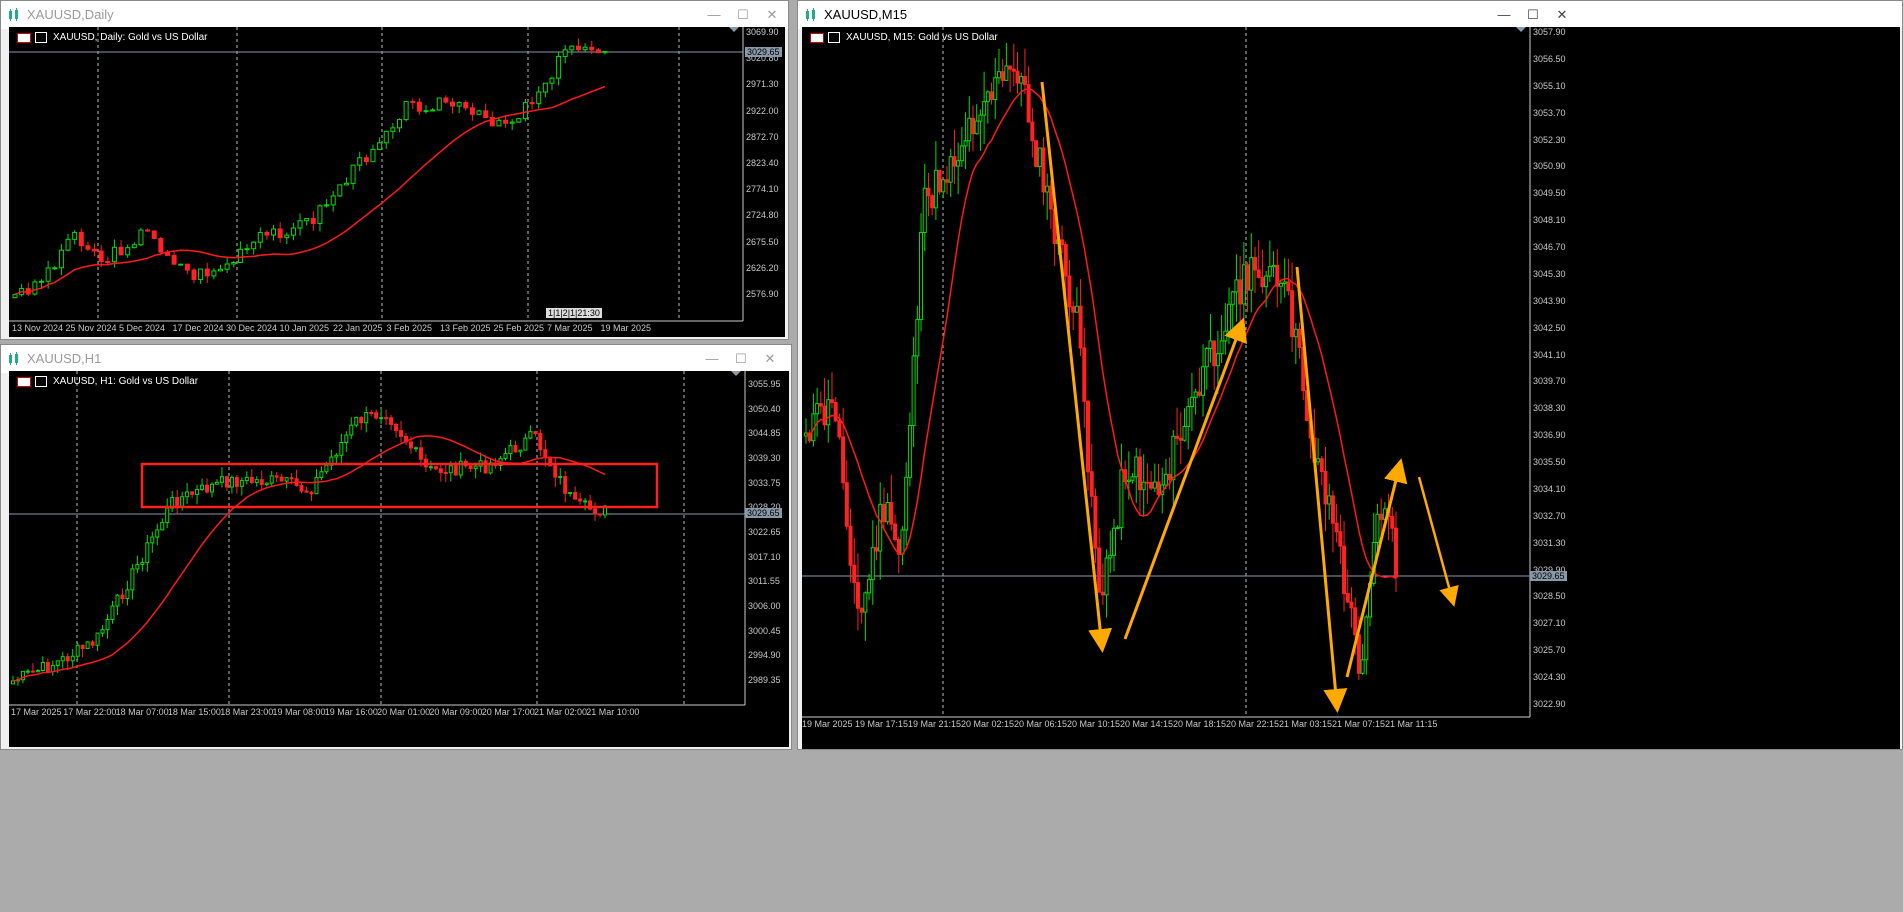 The width and height of the screenshot is (1903, 912). What do you see at coordinates (299, 712) in the screenshot?
I see `time-axis-label: 19 Mar 08:00` at bounding box center [299, 712].